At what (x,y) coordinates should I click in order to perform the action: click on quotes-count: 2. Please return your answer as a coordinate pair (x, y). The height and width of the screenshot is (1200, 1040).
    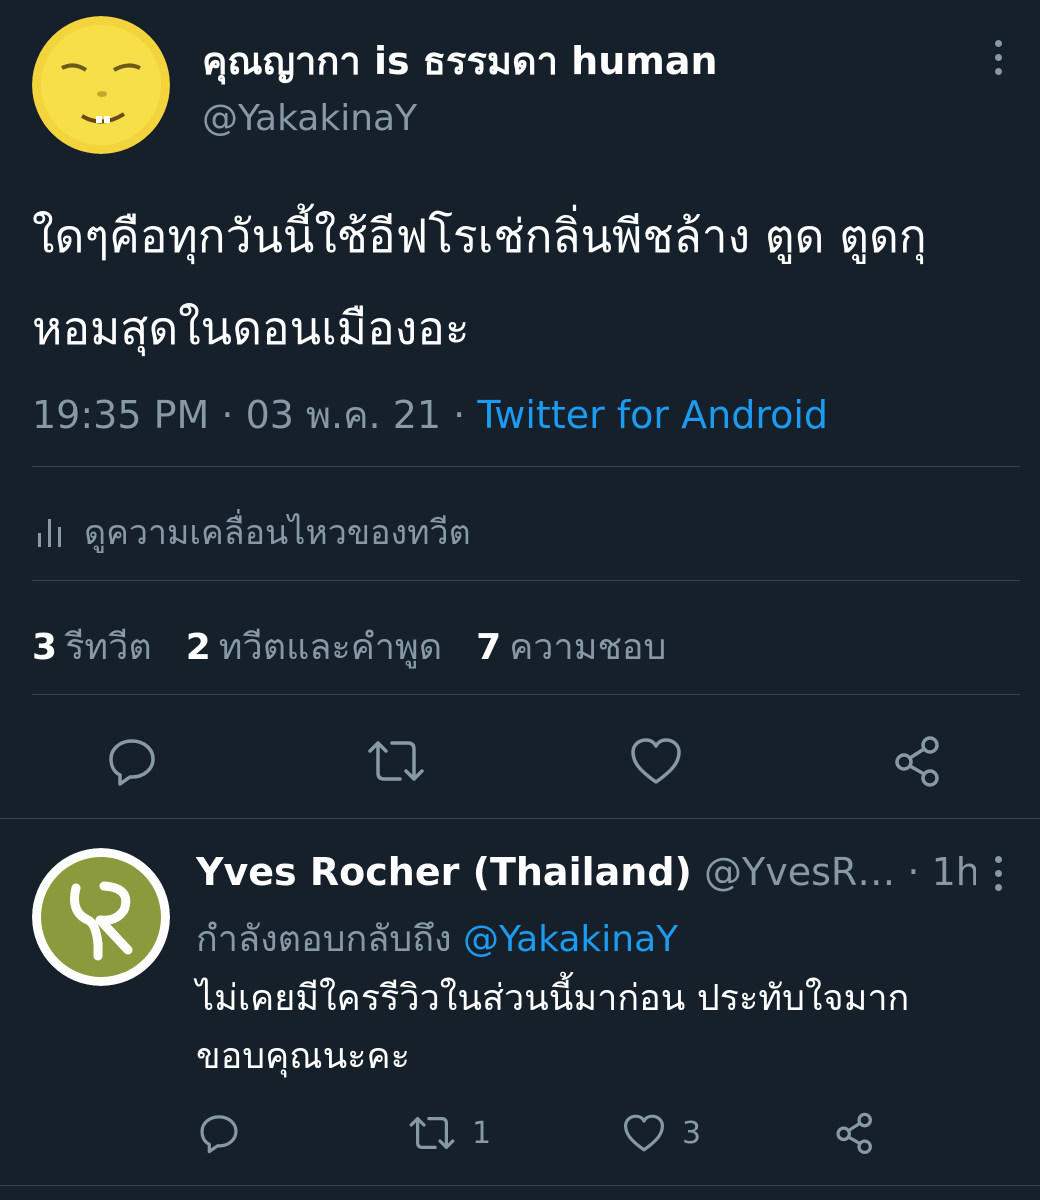
    Looking at the image, I should click on (198, 647).